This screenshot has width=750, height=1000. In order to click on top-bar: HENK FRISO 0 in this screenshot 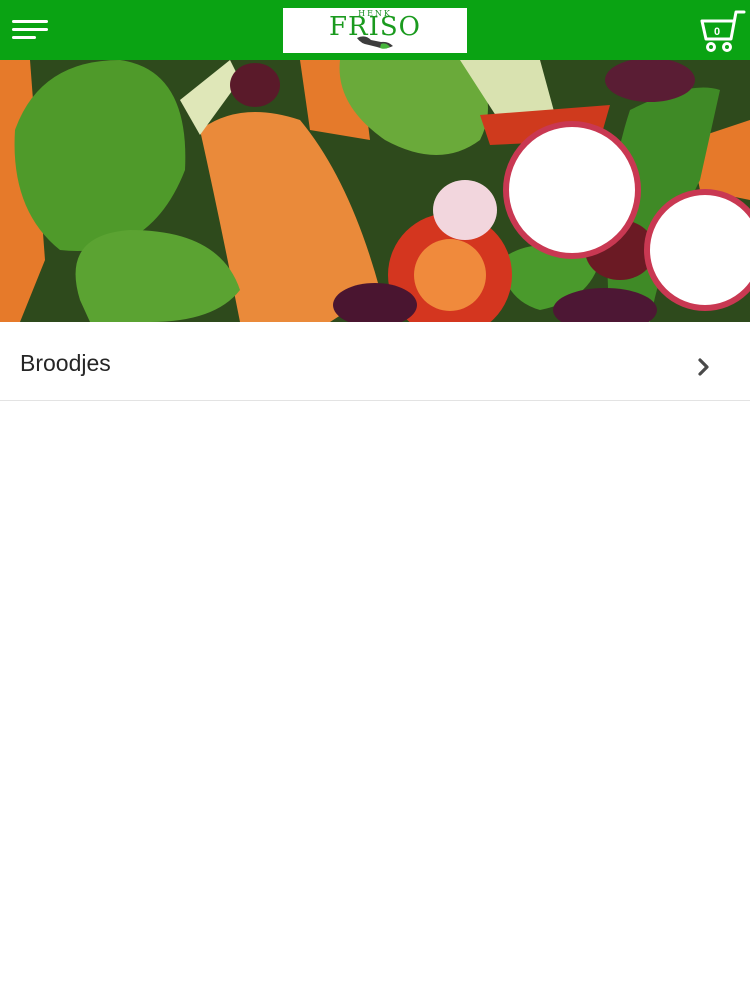, I will do `click(375, 30)`.